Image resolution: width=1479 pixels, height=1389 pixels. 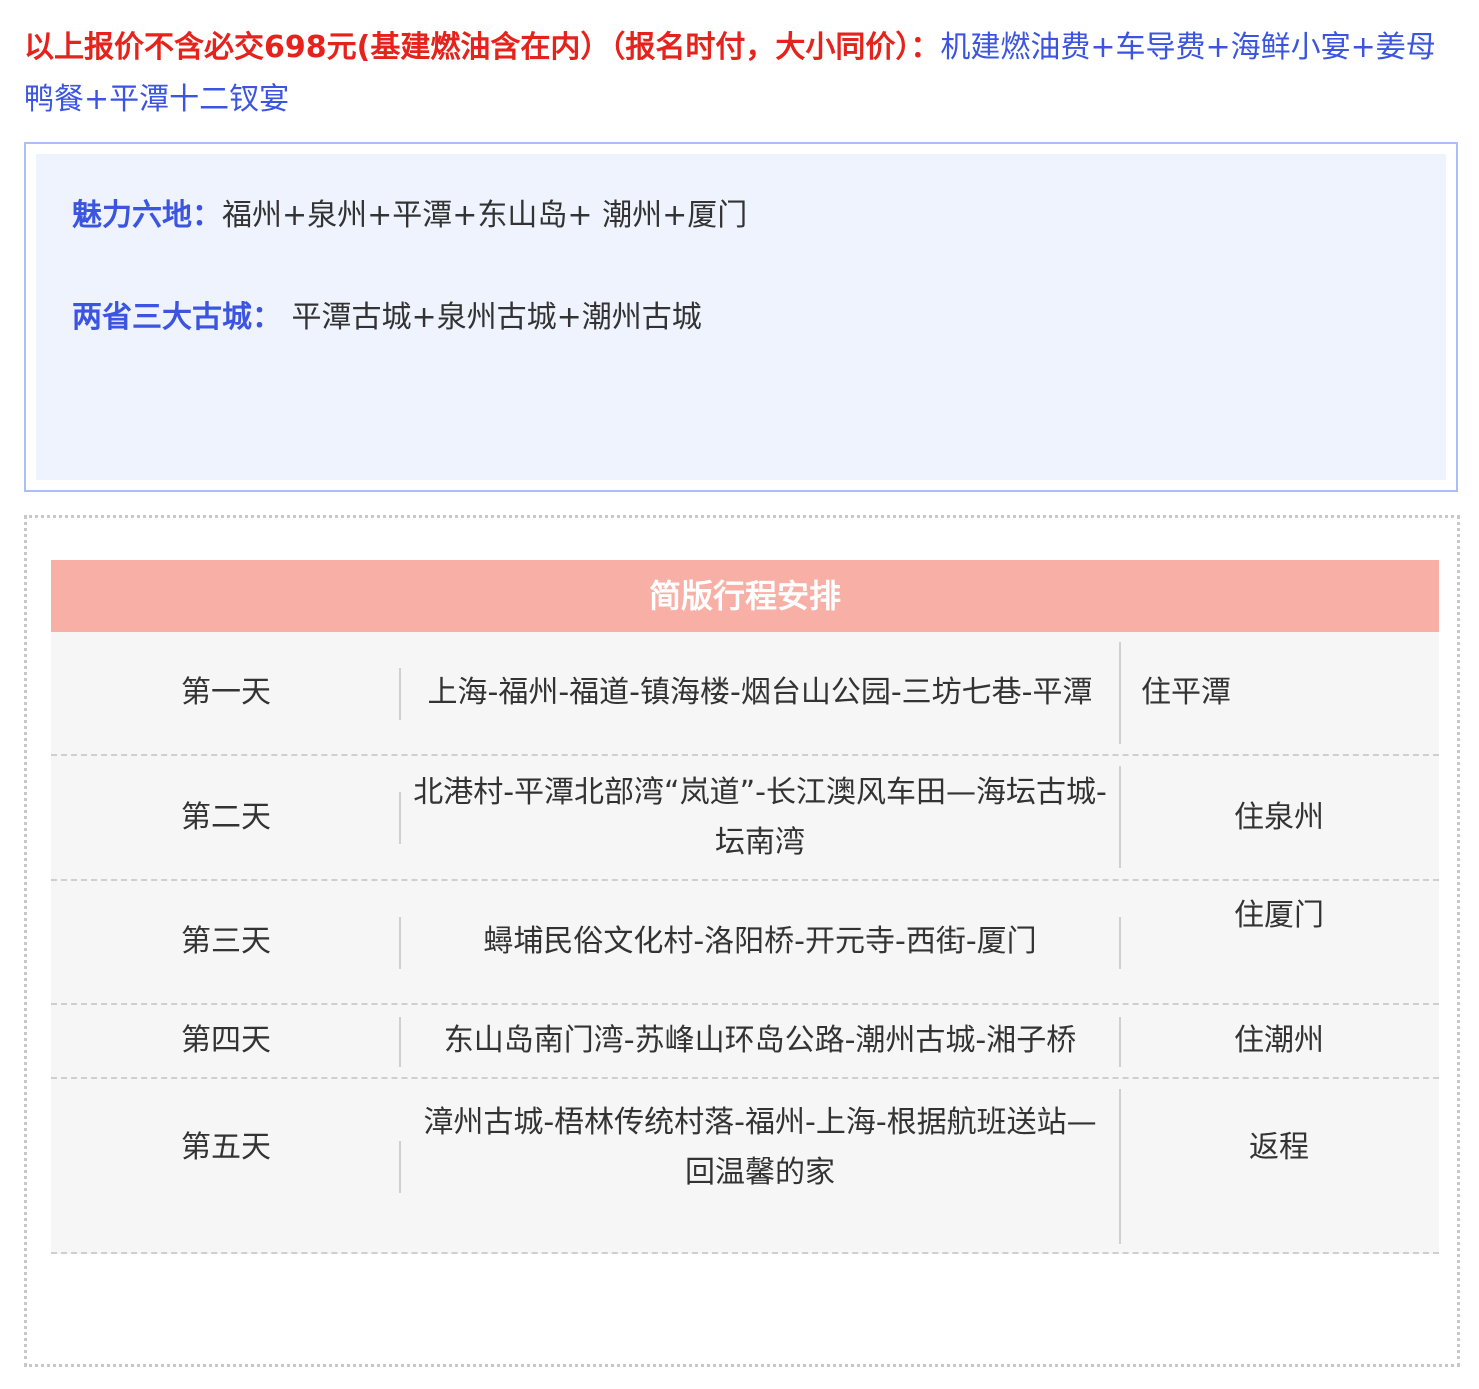 I want to click on highlight-ancient-towns: 两省三大古城： 平潭古城+泉州古城+潮州古城, so click(x=387, y=318).